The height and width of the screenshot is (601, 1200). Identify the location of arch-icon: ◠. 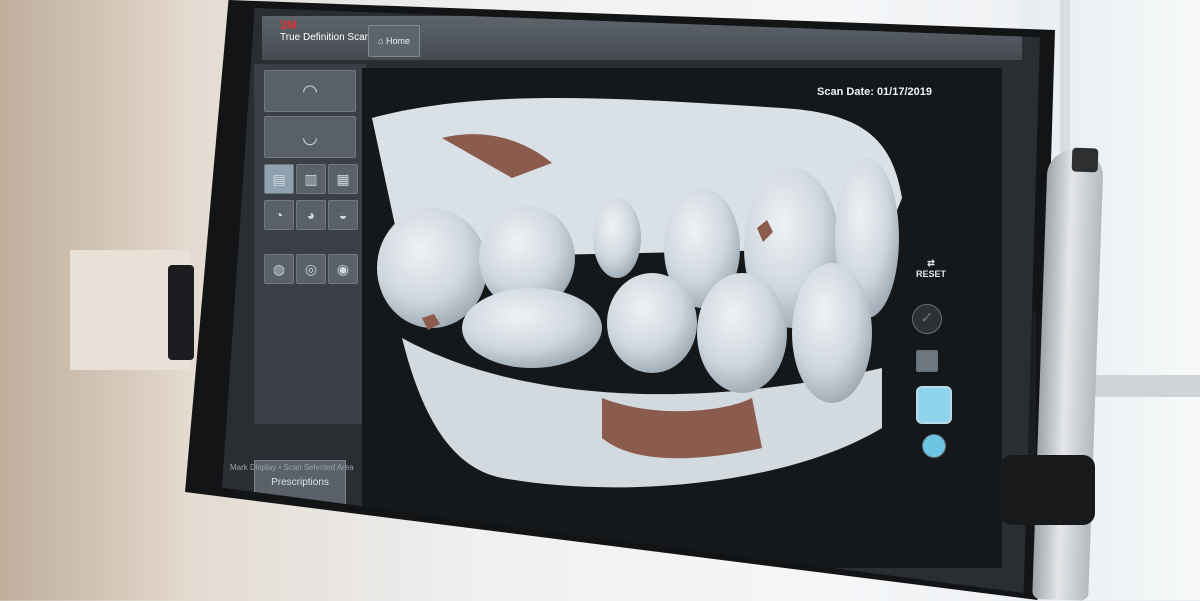
(310, 91).